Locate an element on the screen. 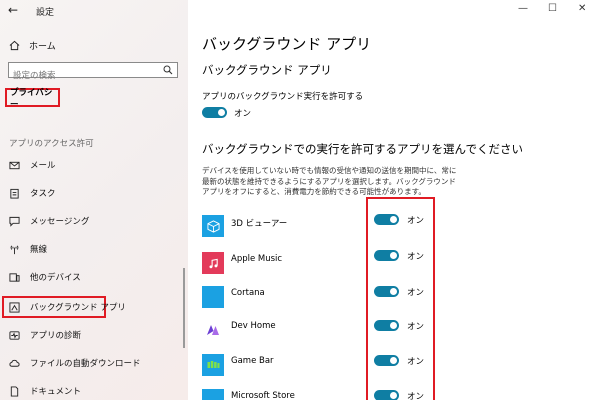  sidebar-item-label: アプリの診断 is located at coordinates (56, 336).